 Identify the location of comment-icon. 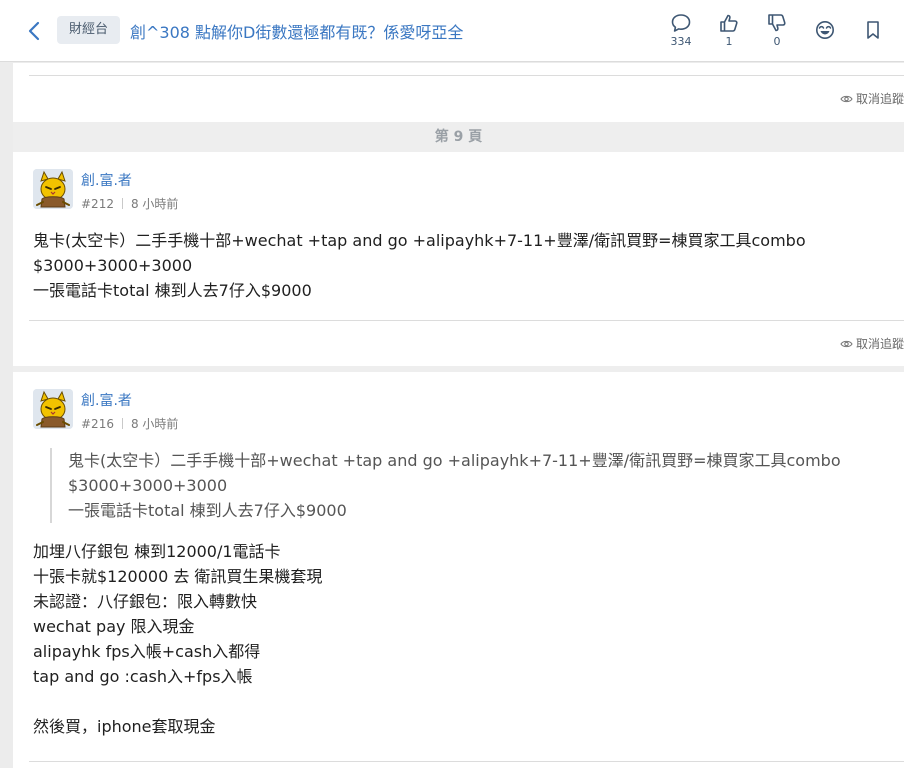
(681, 23).